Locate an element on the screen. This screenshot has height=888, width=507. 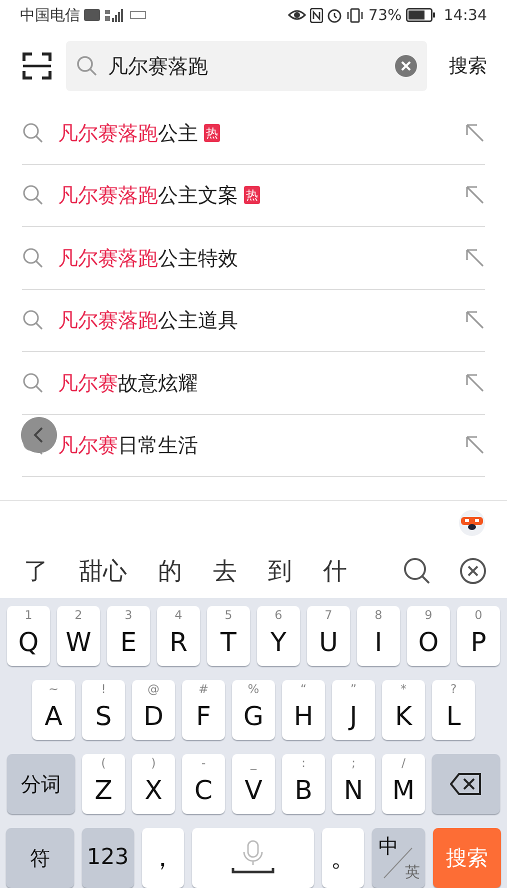
clock-time: 14:34 is located at coordinates (465, 15).